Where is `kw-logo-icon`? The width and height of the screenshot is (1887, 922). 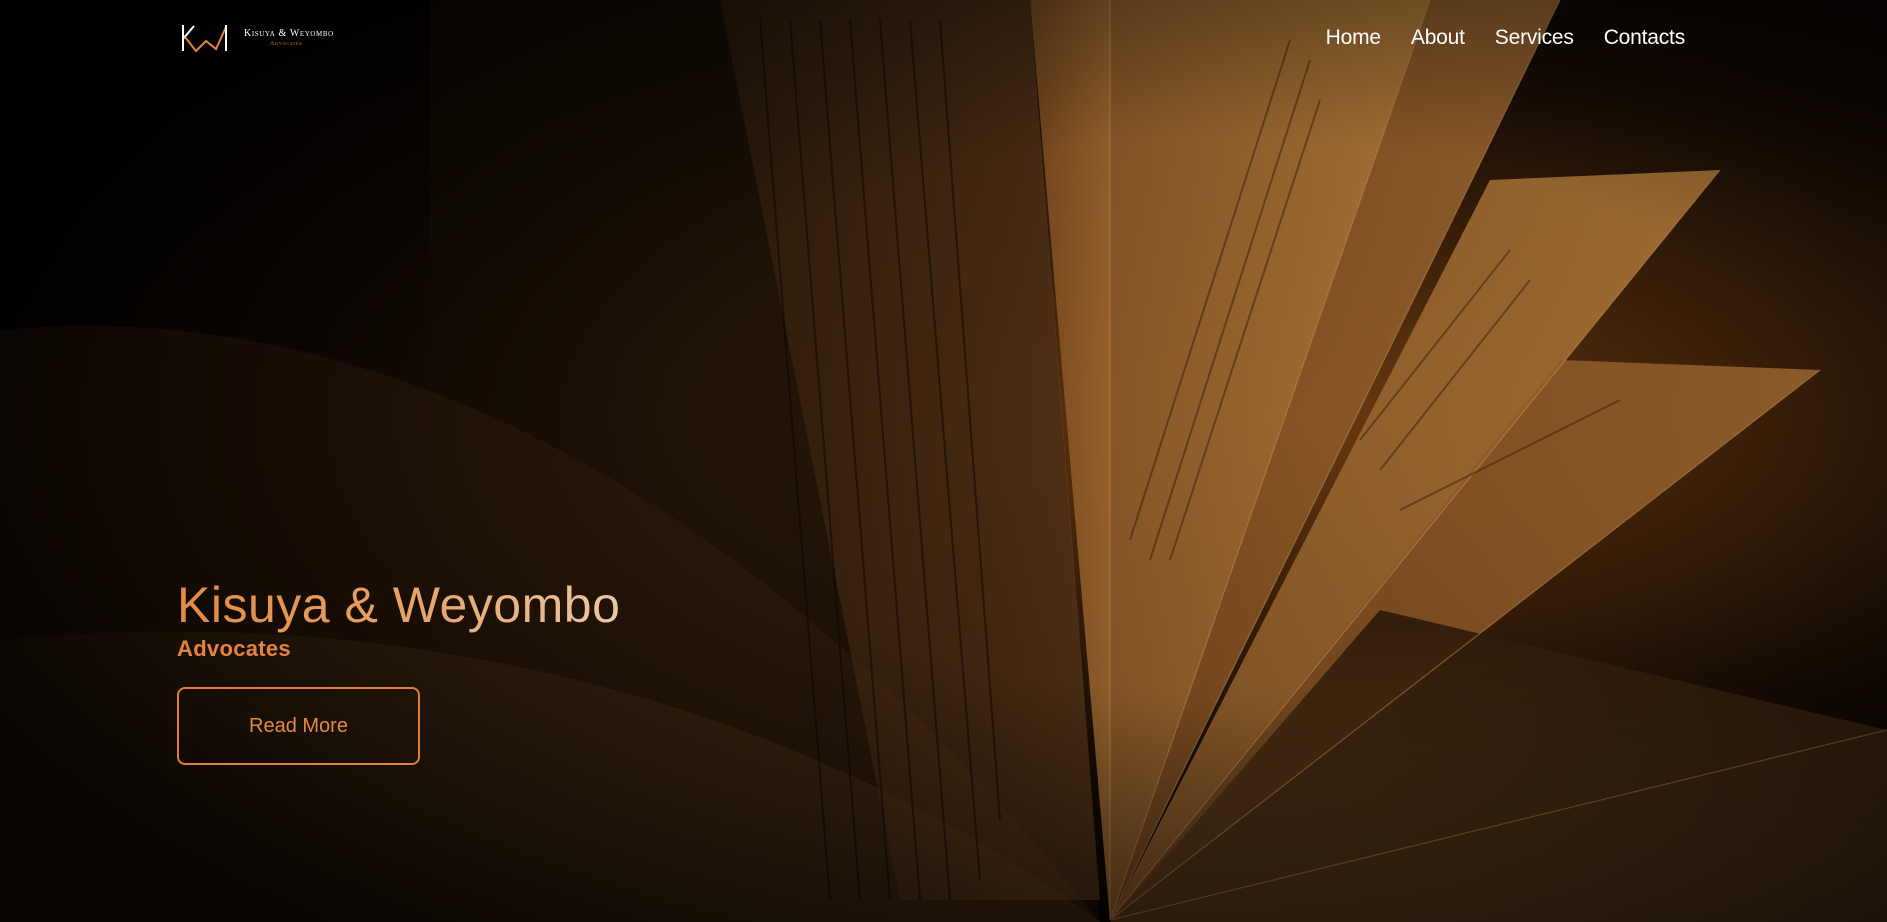 kw-logo-icon is located at coordinates (204, 39).